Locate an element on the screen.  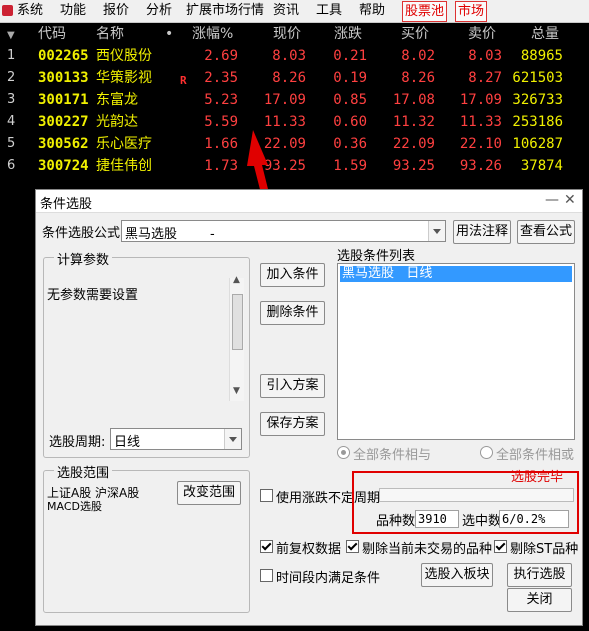
period-select: 日线 is located at coordinates (176, 439).